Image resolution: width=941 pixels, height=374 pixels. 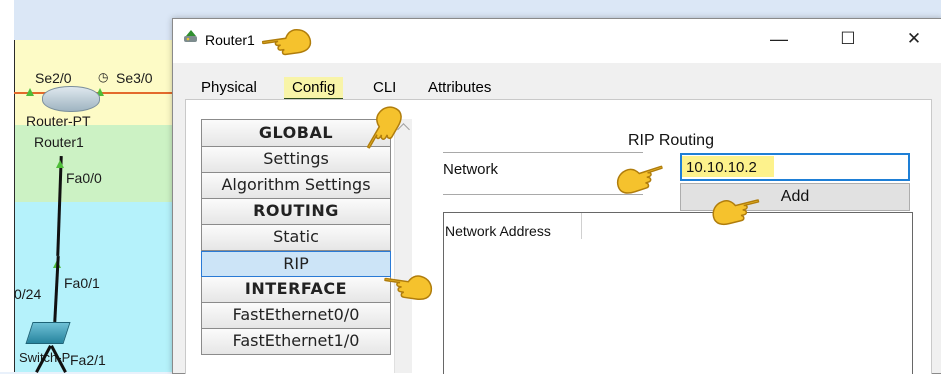 What do you see at coordinates (848, 39) in the screenshot?
I see `maximize-button: ☐` at bounding box center [848, 39].